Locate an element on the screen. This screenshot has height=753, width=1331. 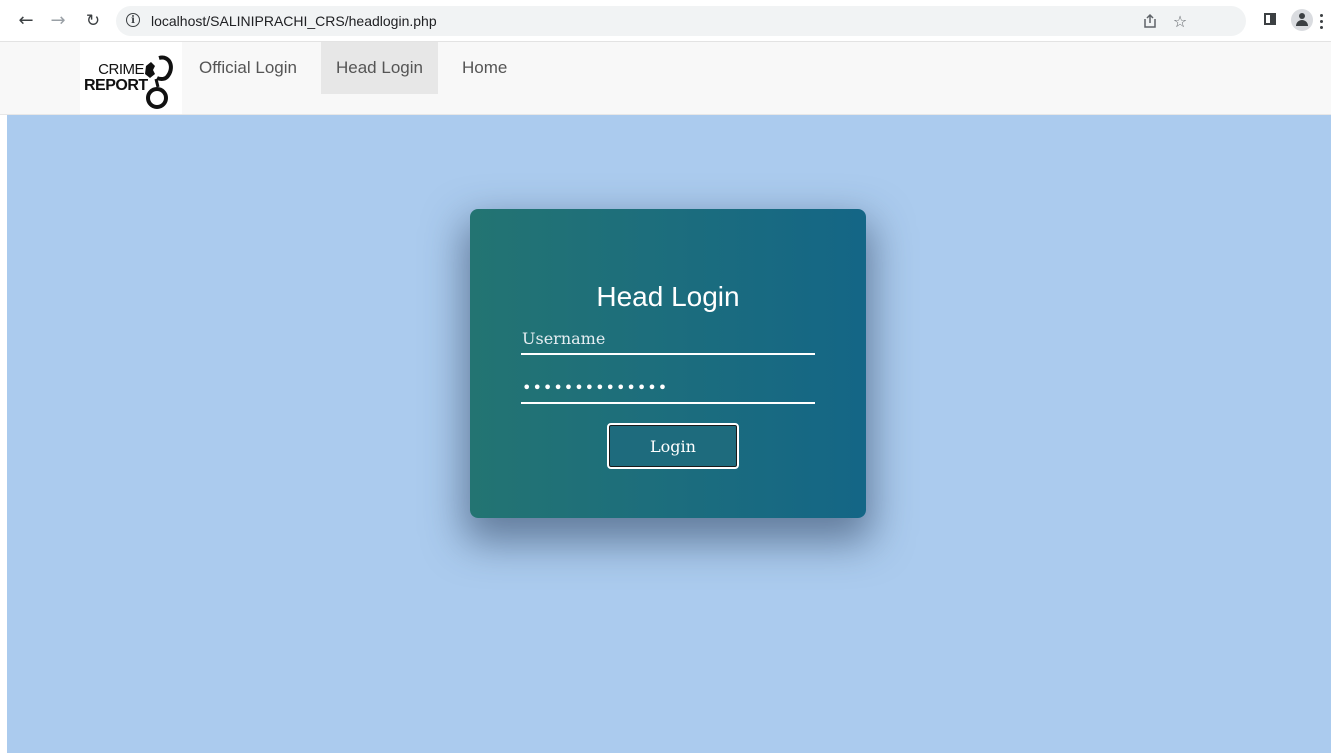
crime-report-logo: CRIME REPORT is located at coordinates (131, 78).